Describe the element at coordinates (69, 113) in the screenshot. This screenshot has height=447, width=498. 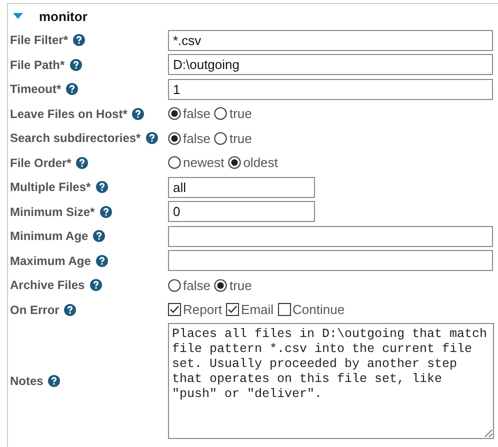
I see `field-label: Leave Files on Host*` at that location.